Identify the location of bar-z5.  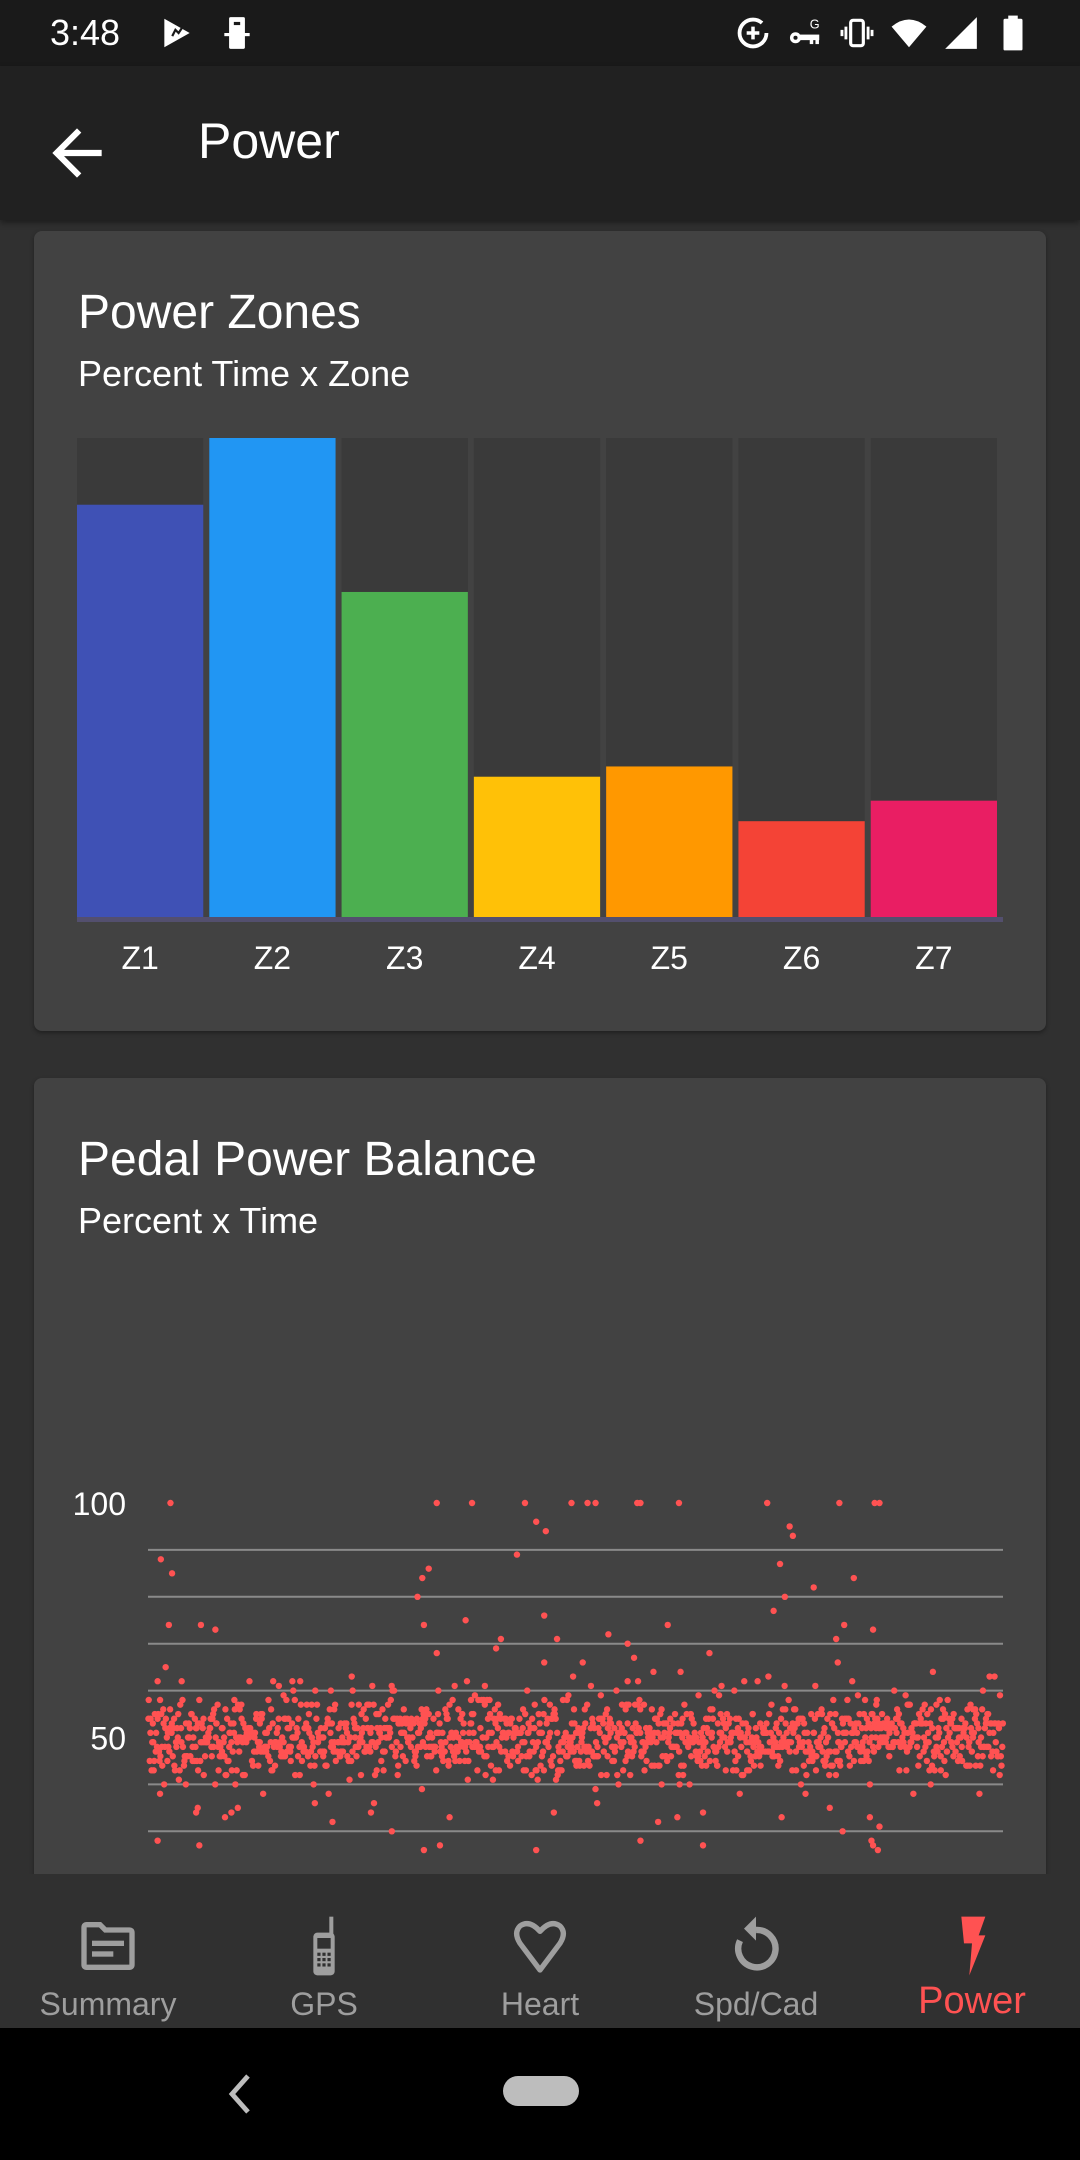
(669, 841).